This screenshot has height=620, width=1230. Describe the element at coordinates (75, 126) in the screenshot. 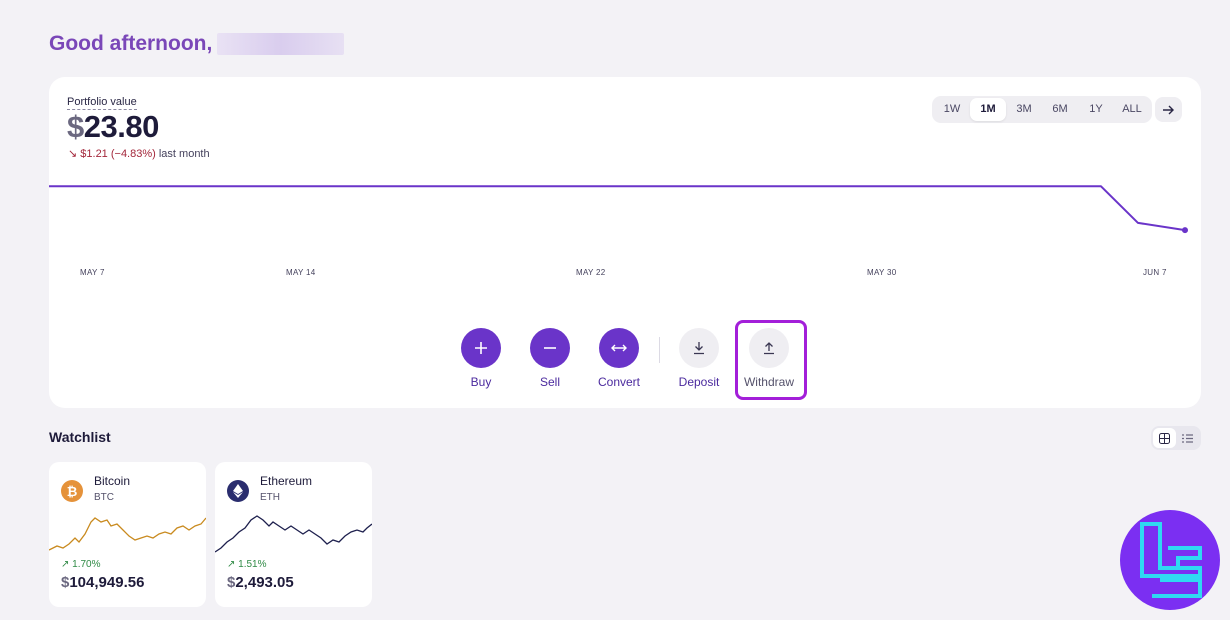

I see `portfolio-currency: $` at that location.